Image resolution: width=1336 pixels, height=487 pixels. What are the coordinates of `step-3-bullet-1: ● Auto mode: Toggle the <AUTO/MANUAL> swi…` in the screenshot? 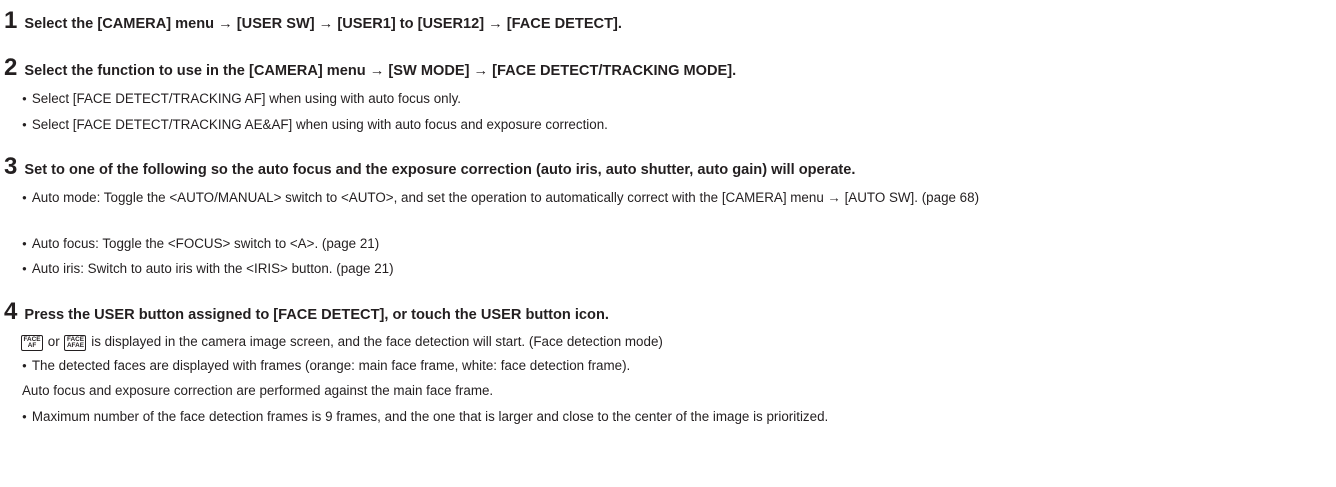 It's located at (670, 198).